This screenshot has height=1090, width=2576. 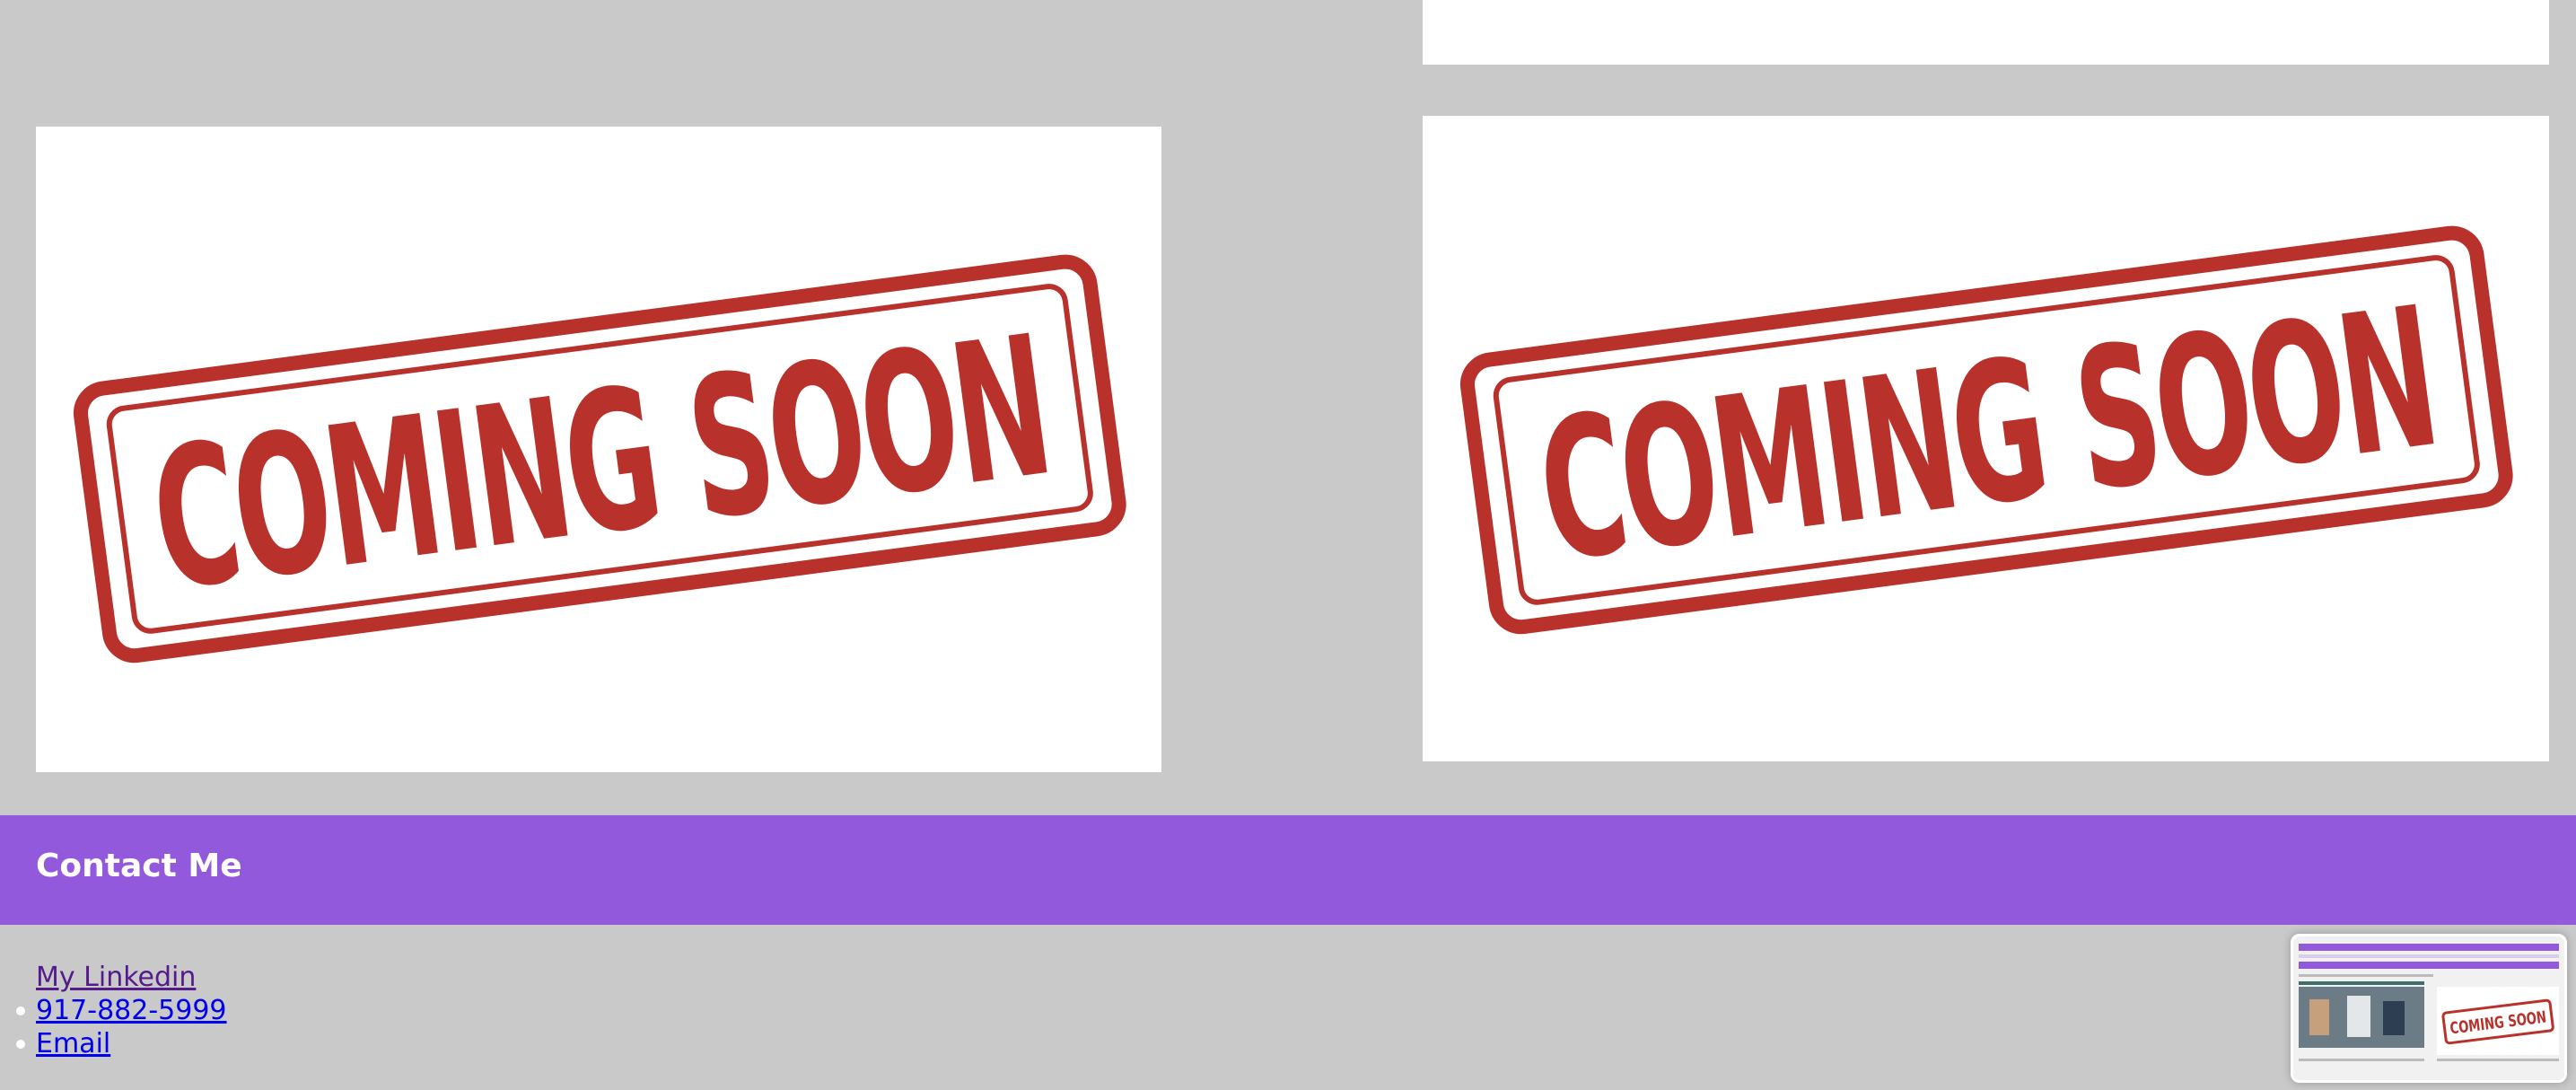 I want to click on list-item: Email, so click(x=121, y=1043).